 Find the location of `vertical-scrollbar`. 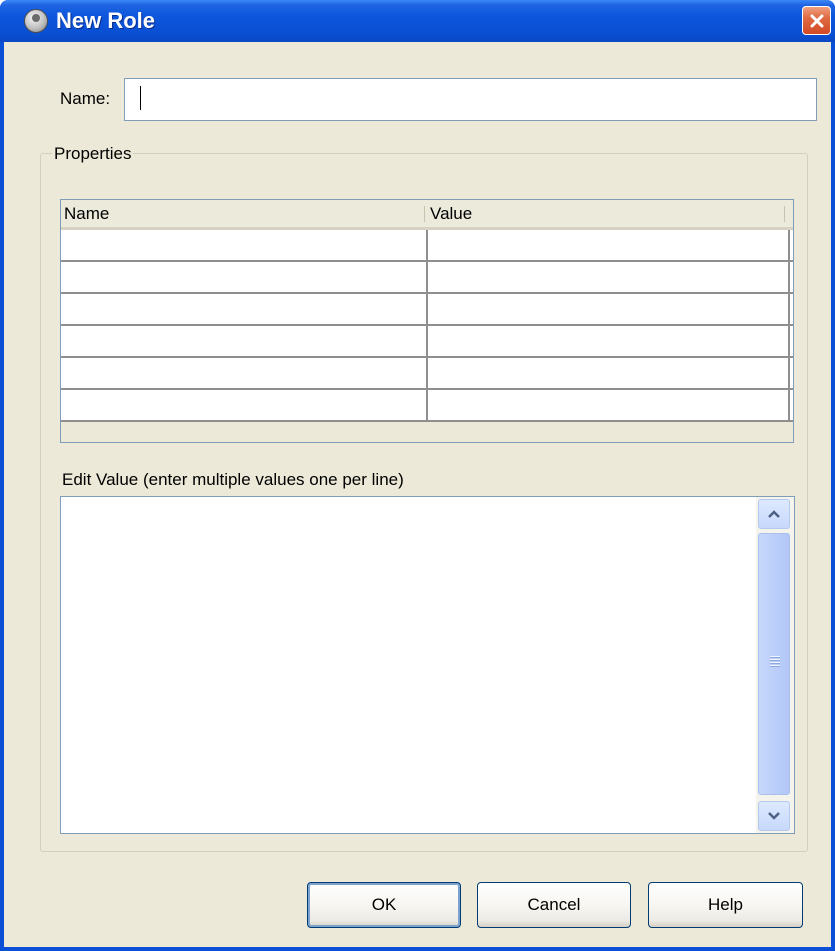

vertical-scrollbar is located at coordinates (775, 665).